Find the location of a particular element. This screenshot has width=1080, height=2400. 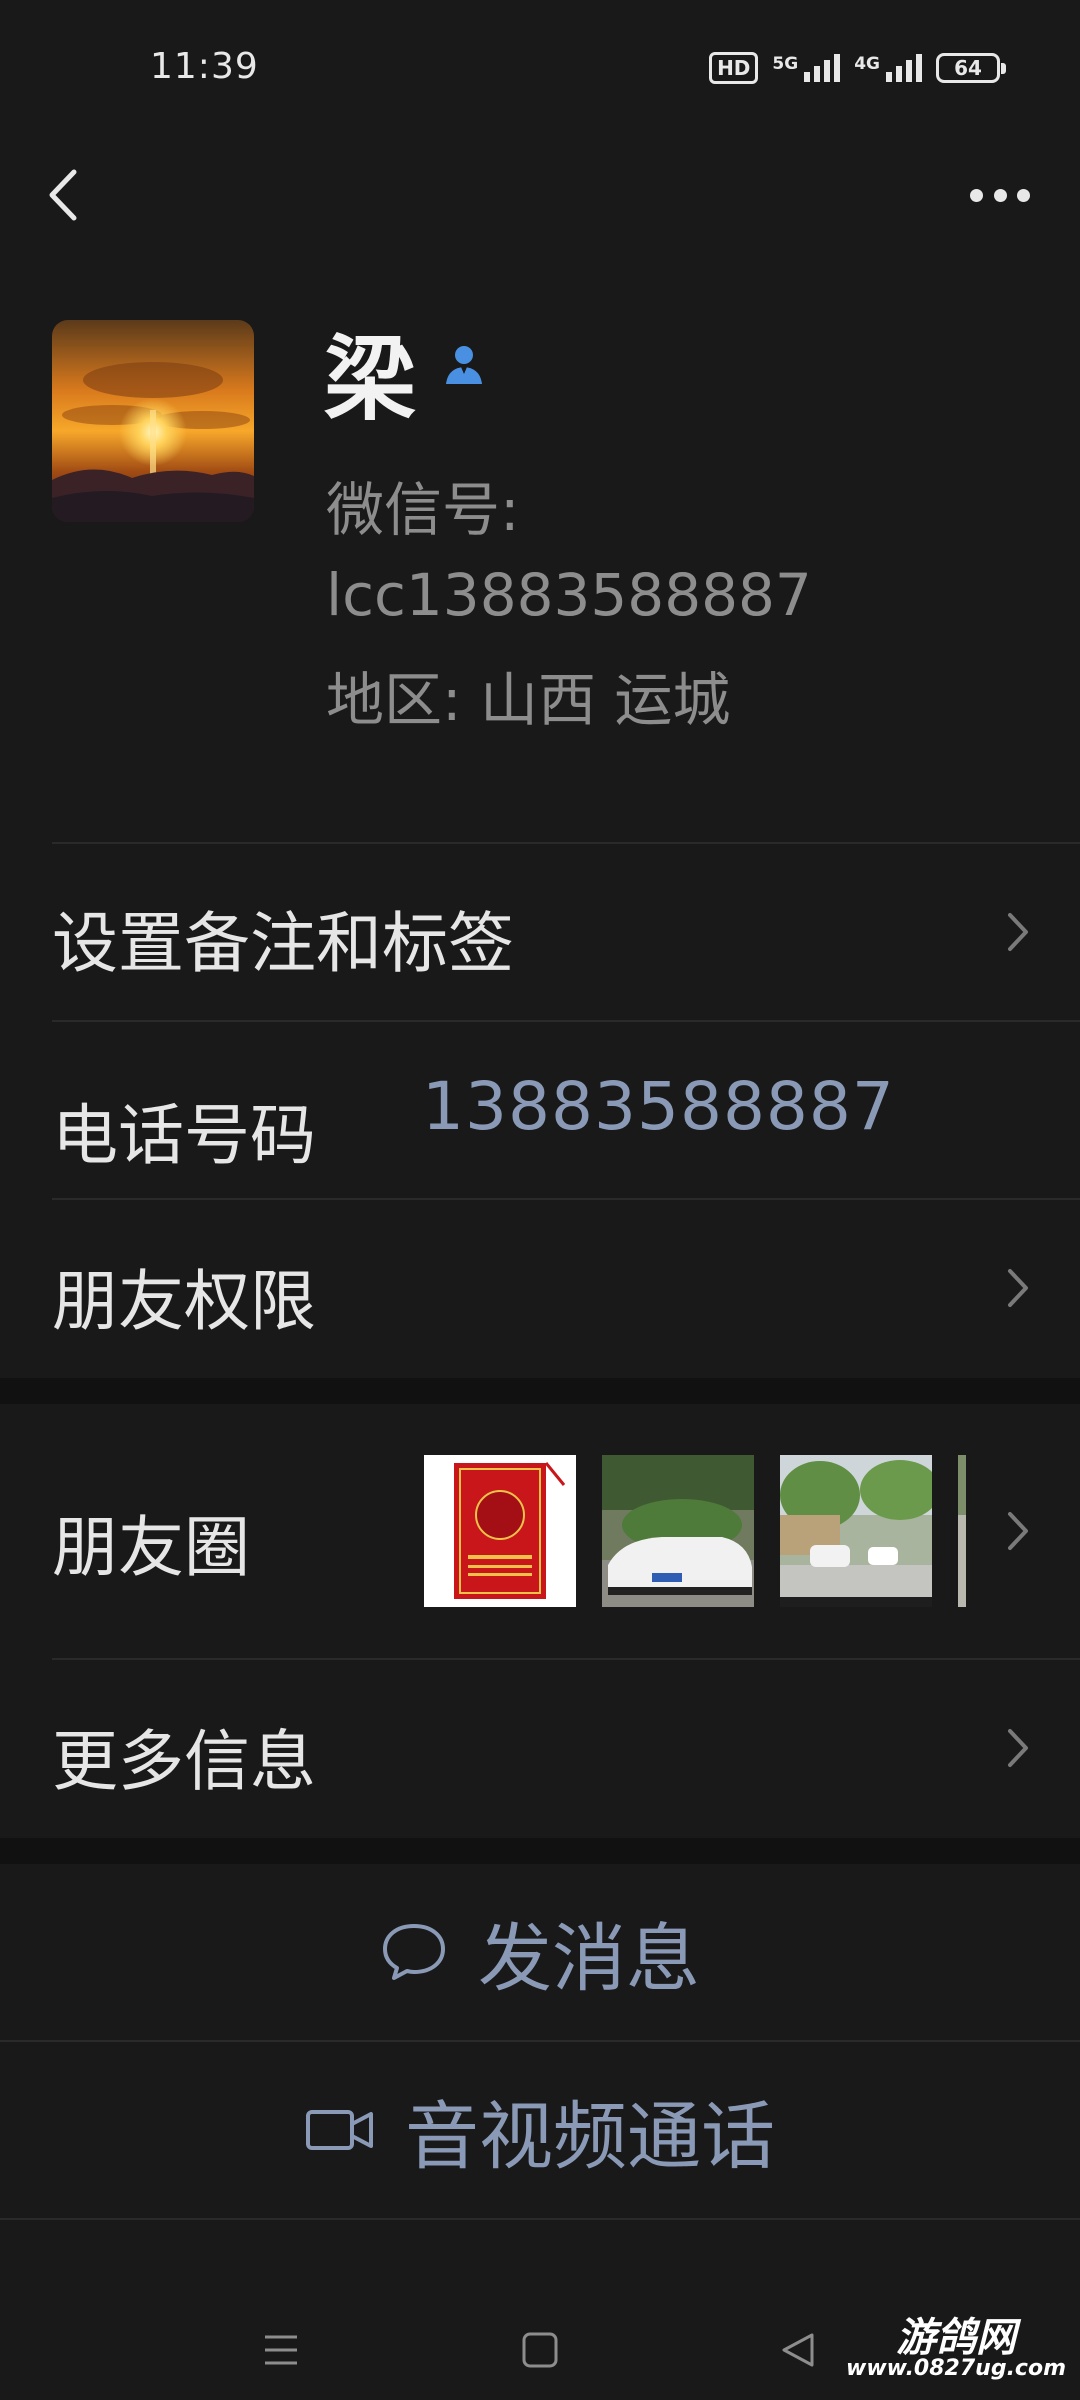

send-message-label: 发消息 is located at coordinates (589, 1958).